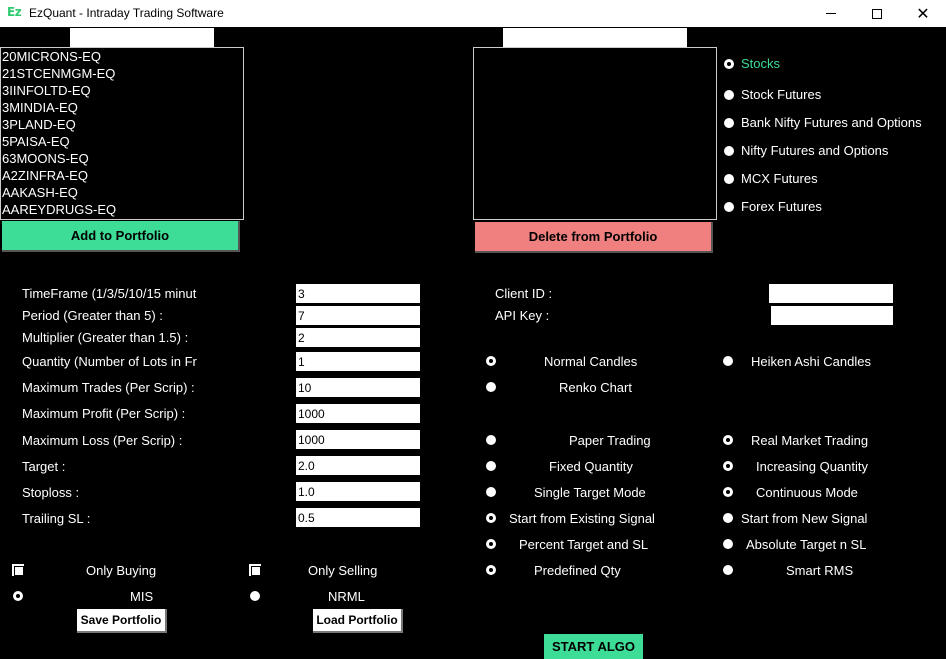  I want to click on percent-target-radio, so click(491, 544).